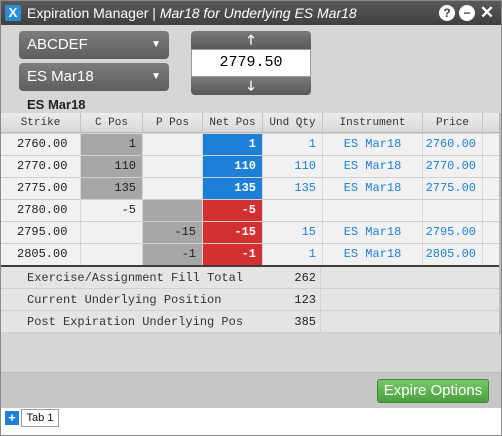  Describe the element at coordinates (41, 210) in the screenshot. I see `strike-cell: 2780.00` at that location.